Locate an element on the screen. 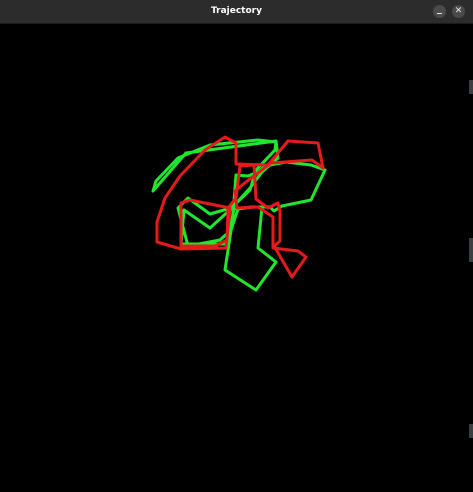 The height and width of the screenshot is (492, 473). title-bar: Trajectory ✕ is located at coordinates (236, 12).